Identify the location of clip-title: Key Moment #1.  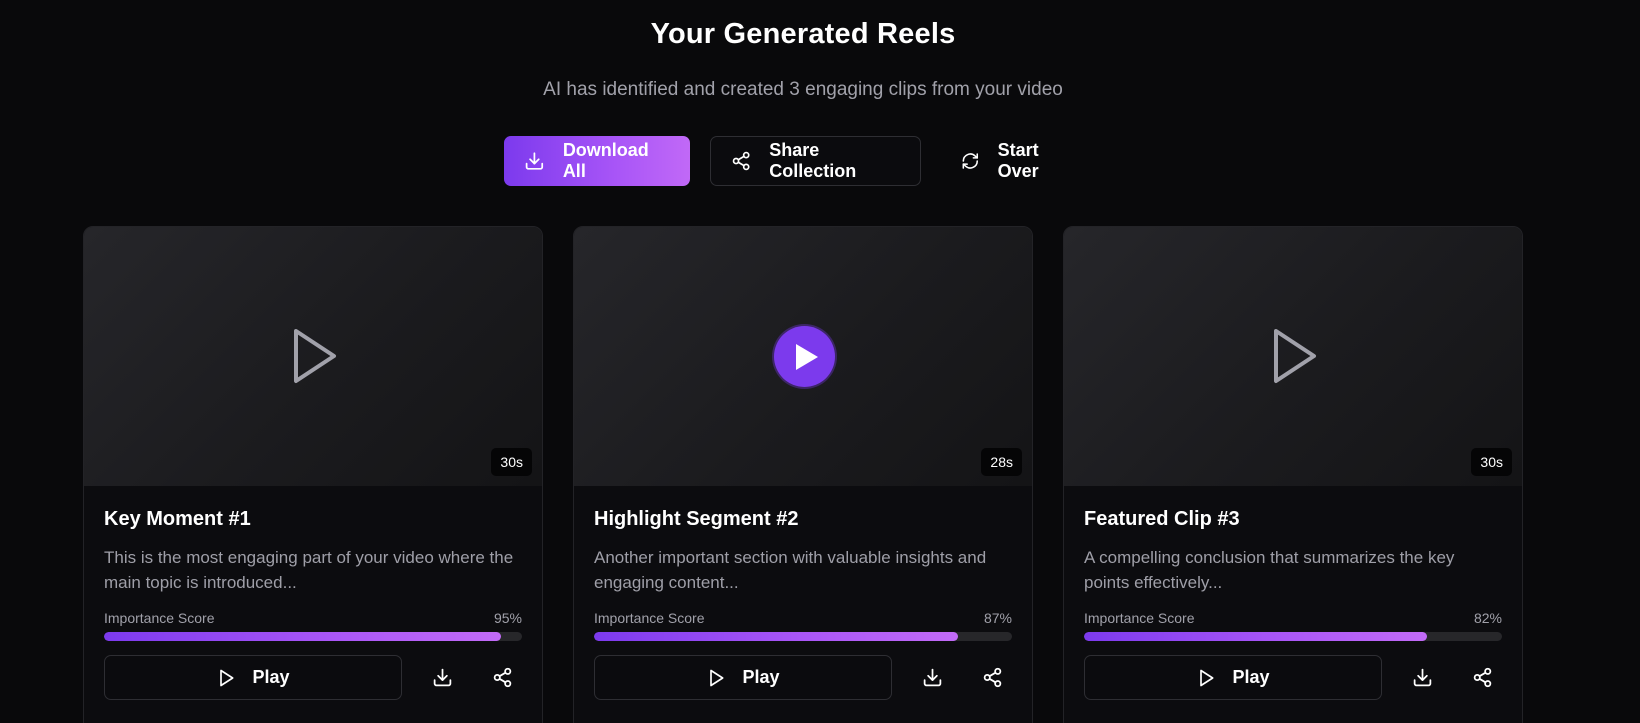
(177, 519).